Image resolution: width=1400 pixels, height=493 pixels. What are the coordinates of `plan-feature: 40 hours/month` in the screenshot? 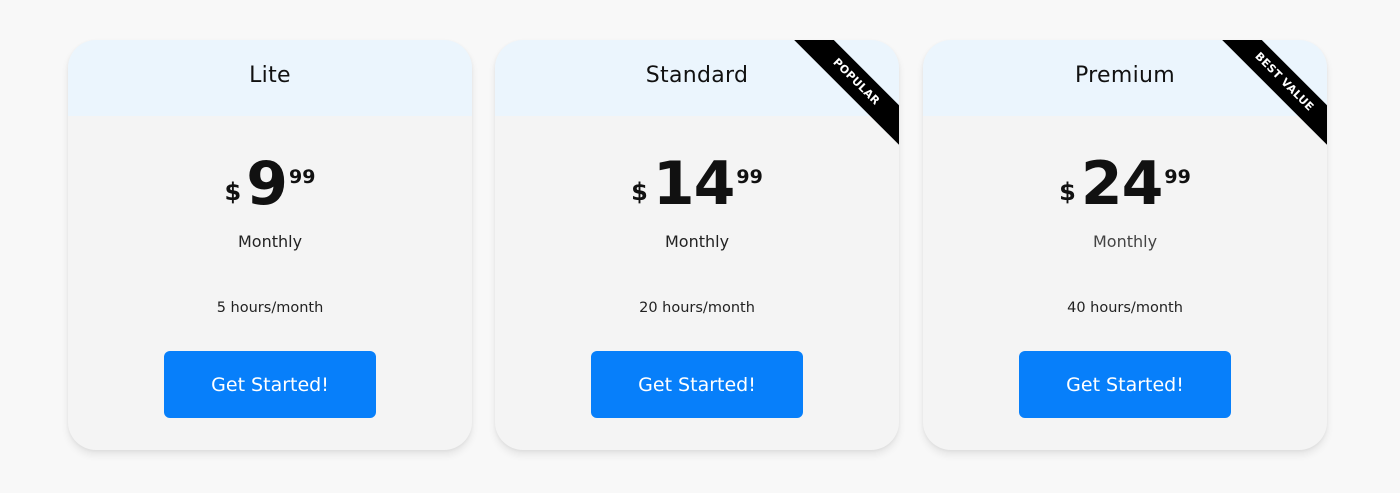 It's located at (1125, 308).